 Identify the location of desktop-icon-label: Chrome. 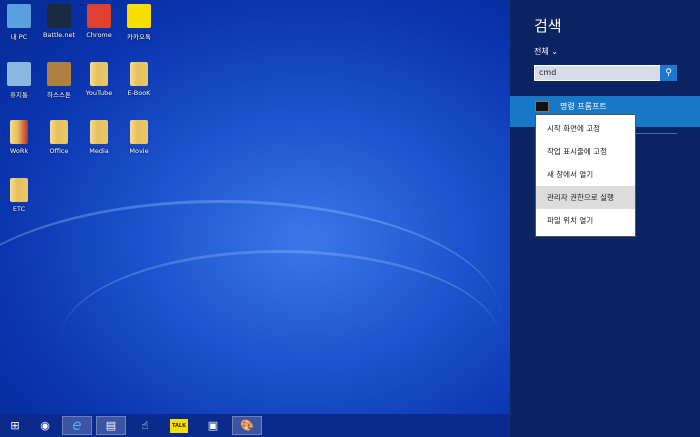
(99, 35).